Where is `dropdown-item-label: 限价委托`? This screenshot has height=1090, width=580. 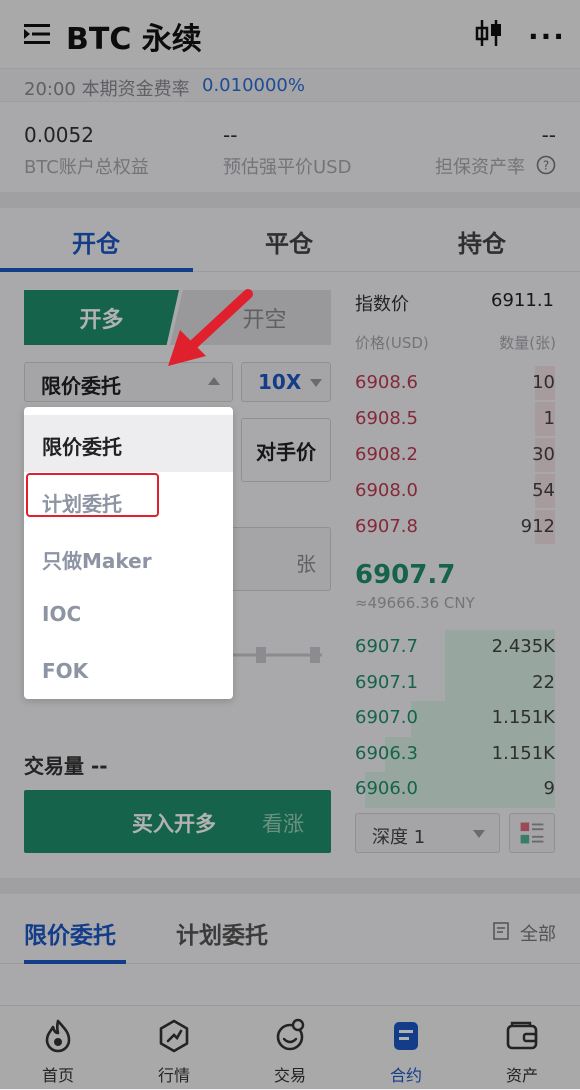 dropdown-item-label: 限价委托 is located at coordinates (82, 447).